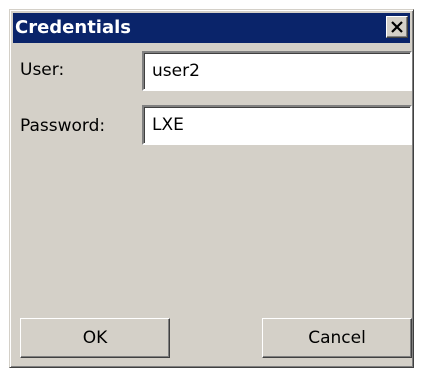 Image resolution: width=422 pixels, height=378 pixels. I want to click on password-input, so click(277, 125).